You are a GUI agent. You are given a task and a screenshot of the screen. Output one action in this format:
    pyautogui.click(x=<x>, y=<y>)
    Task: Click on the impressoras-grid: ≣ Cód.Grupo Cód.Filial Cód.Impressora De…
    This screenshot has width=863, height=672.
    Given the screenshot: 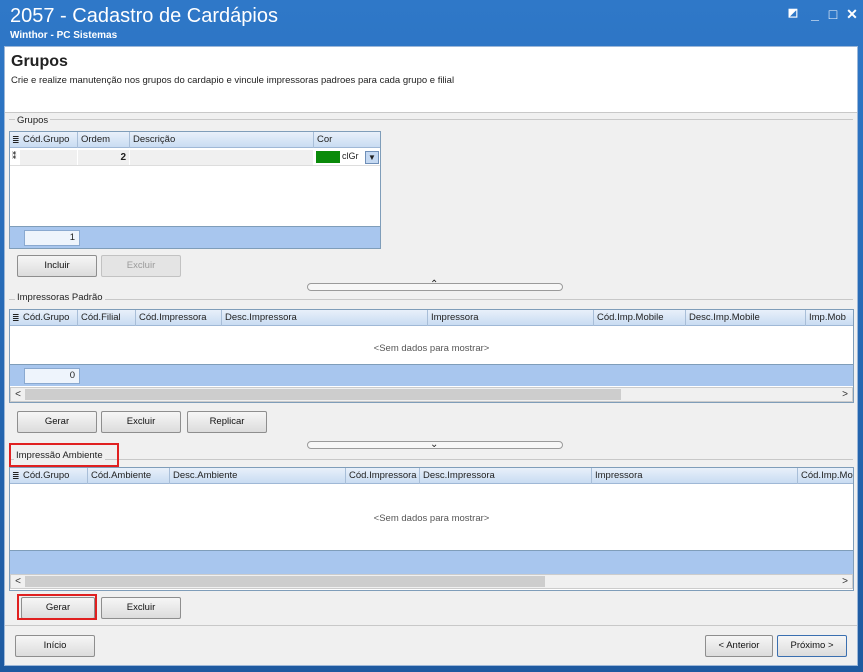 What is the action you would take?
    pyautogui.click(x=431, y=356)
    